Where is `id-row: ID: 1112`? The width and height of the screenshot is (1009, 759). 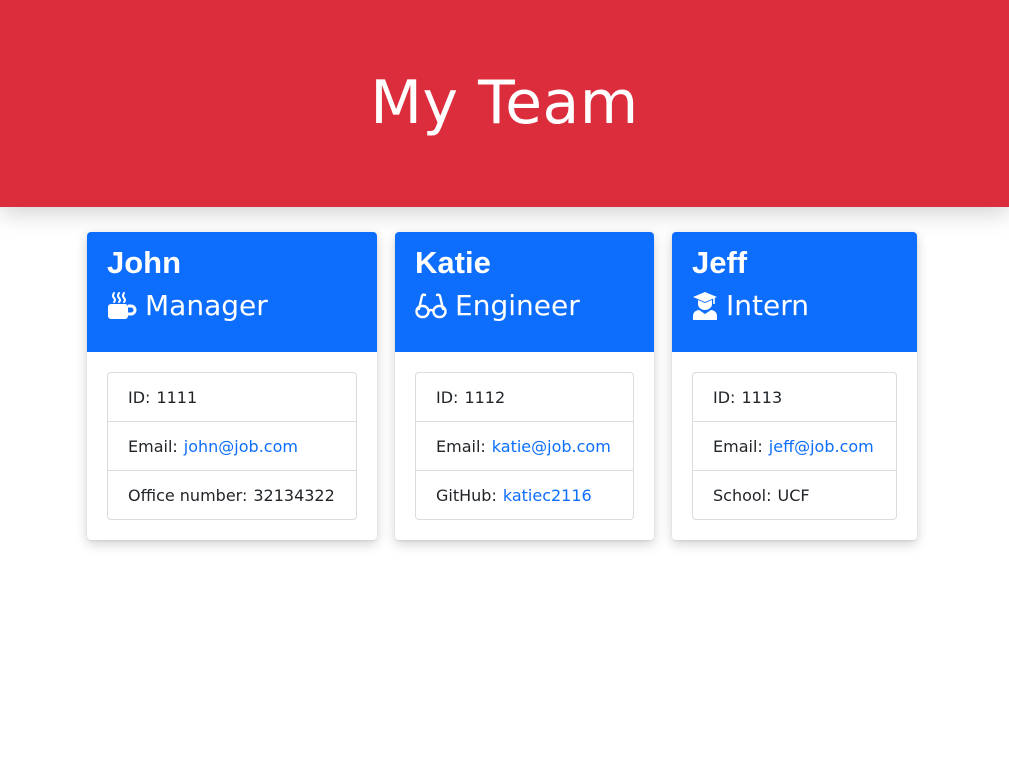
id-row: ID: 1112 is located at coordinates (524, 397).